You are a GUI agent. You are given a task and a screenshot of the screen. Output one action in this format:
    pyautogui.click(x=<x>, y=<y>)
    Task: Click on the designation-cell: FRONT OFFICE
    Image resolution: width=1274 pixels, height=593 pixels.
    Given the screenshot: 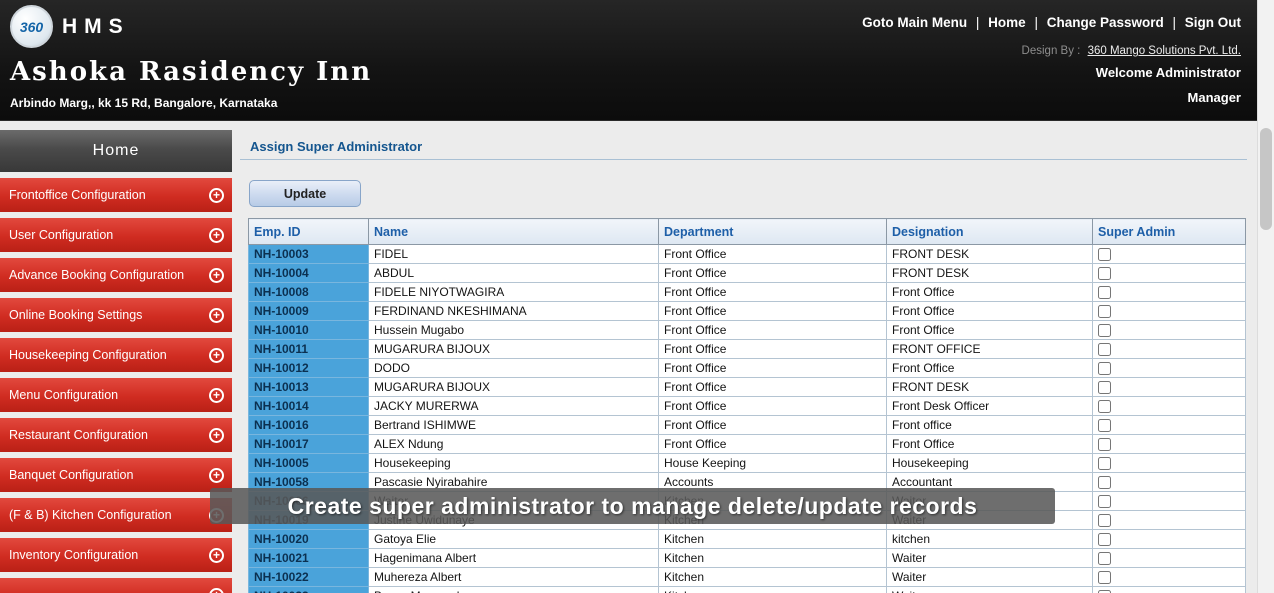 What is the action you would take?
    pyautogui.click(x=989, y=349)
    